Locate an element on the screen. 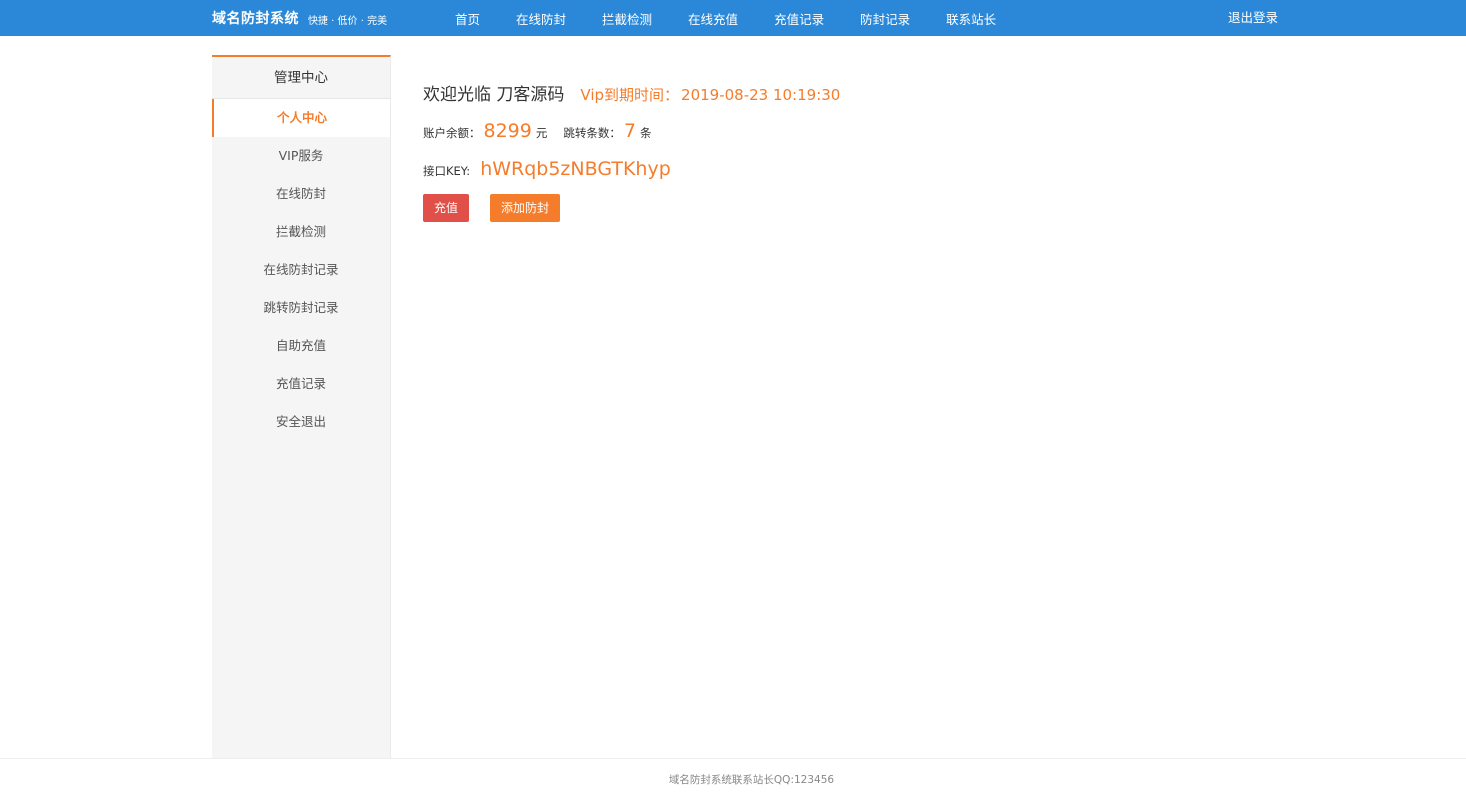 Image resolution: width=1466 pixels, height=804 pixels. brand: 域名防封系统 快捷 · 低价 · 完美 is located at coordinates (299, 18).